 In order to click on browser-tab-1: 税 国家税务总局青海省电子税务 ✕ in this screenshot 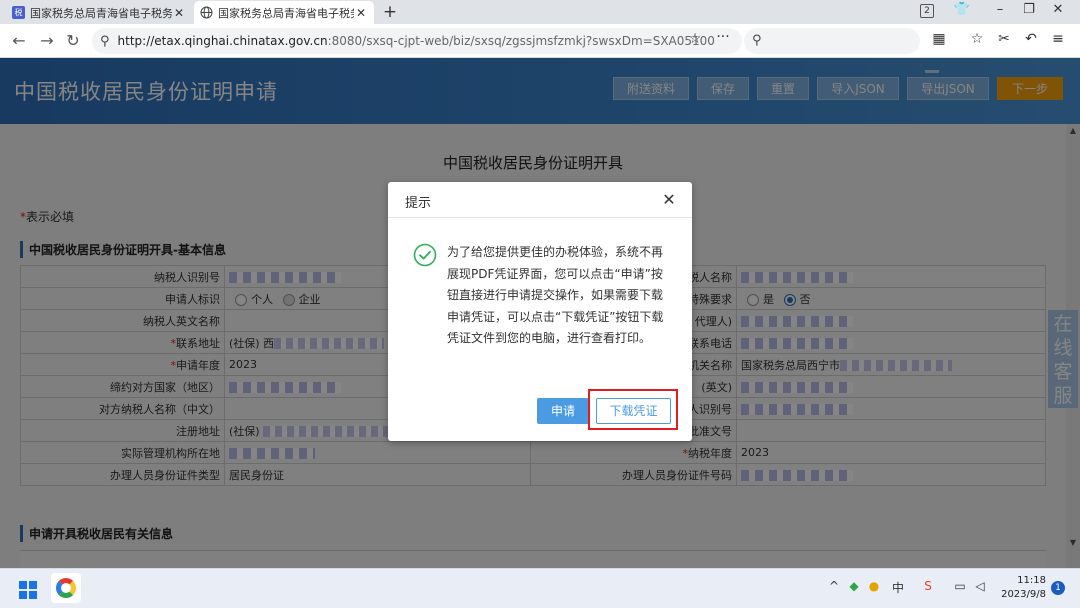, I will do `click(99, 12)`.